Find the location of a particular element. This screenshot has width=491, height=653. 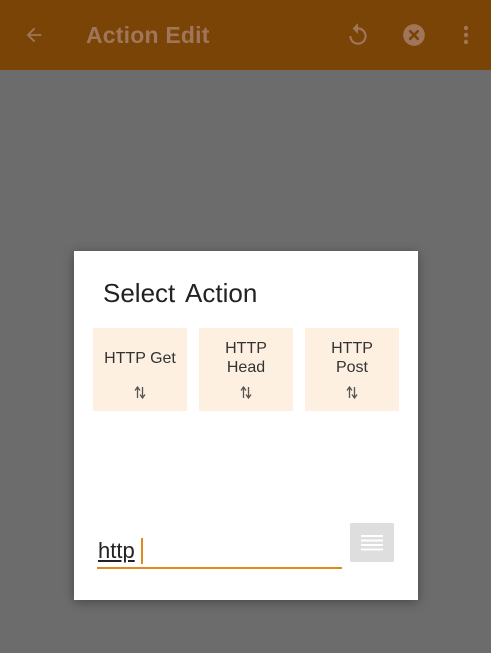

cancel-button is located at coordinates (414, 35).